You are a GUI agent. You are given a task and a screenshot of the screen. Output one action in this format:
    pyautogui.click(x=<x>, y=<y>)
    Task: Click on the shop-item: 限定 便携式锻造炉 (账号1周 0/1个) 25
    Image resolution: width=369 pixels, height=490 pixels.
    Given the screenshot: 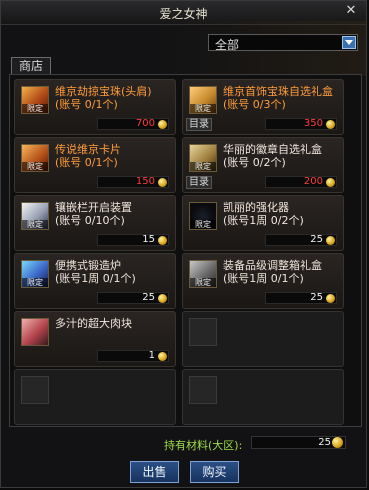 What is the action you would take?
    pyautogui.click(x=95, y=281)
    